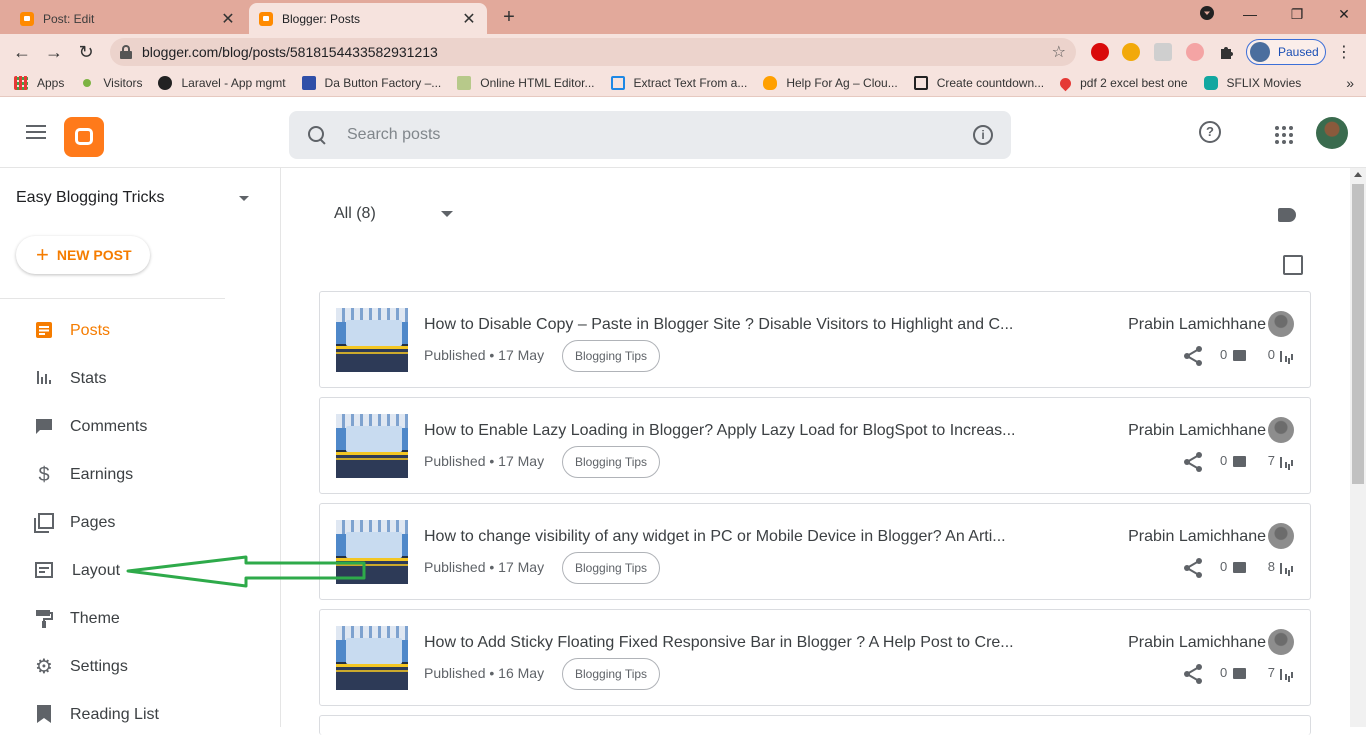  Describe the element at coordinates (1210, 132) in the screenshot. I see `help-icon: ?` at that location.